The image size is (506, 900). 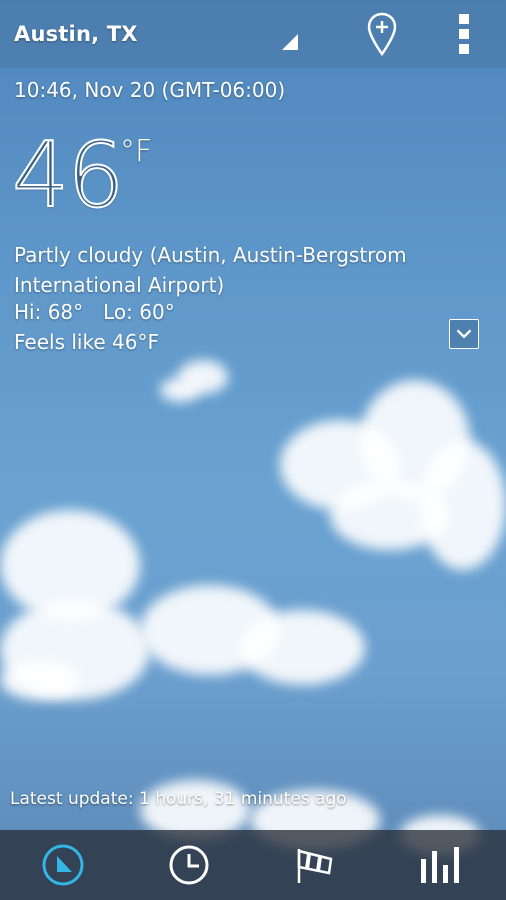 I want to click on hi-lo: Hi: 68° Lo: 60°, so click(x=94, y=312).